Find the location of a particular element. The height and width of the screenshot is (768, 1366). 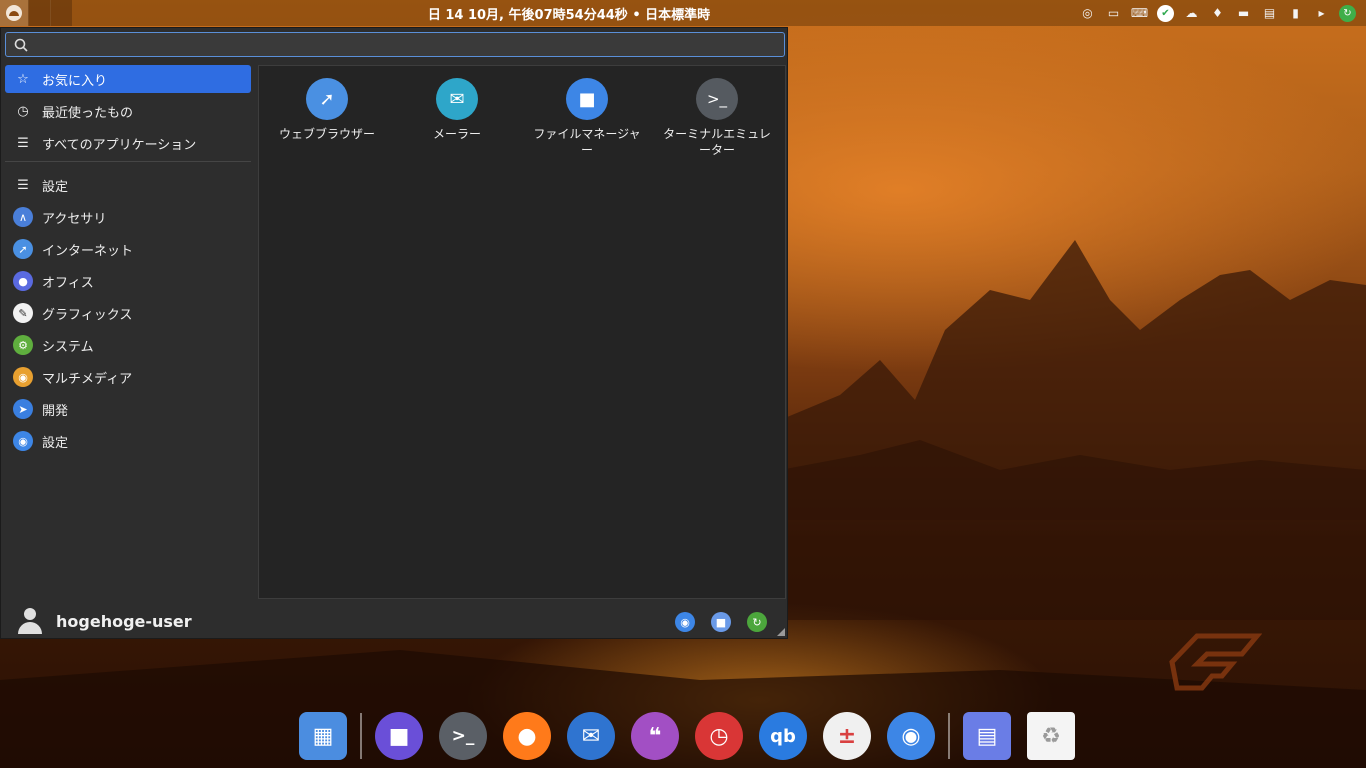

calculator-icon: ± is located at coordinates (847, 736).